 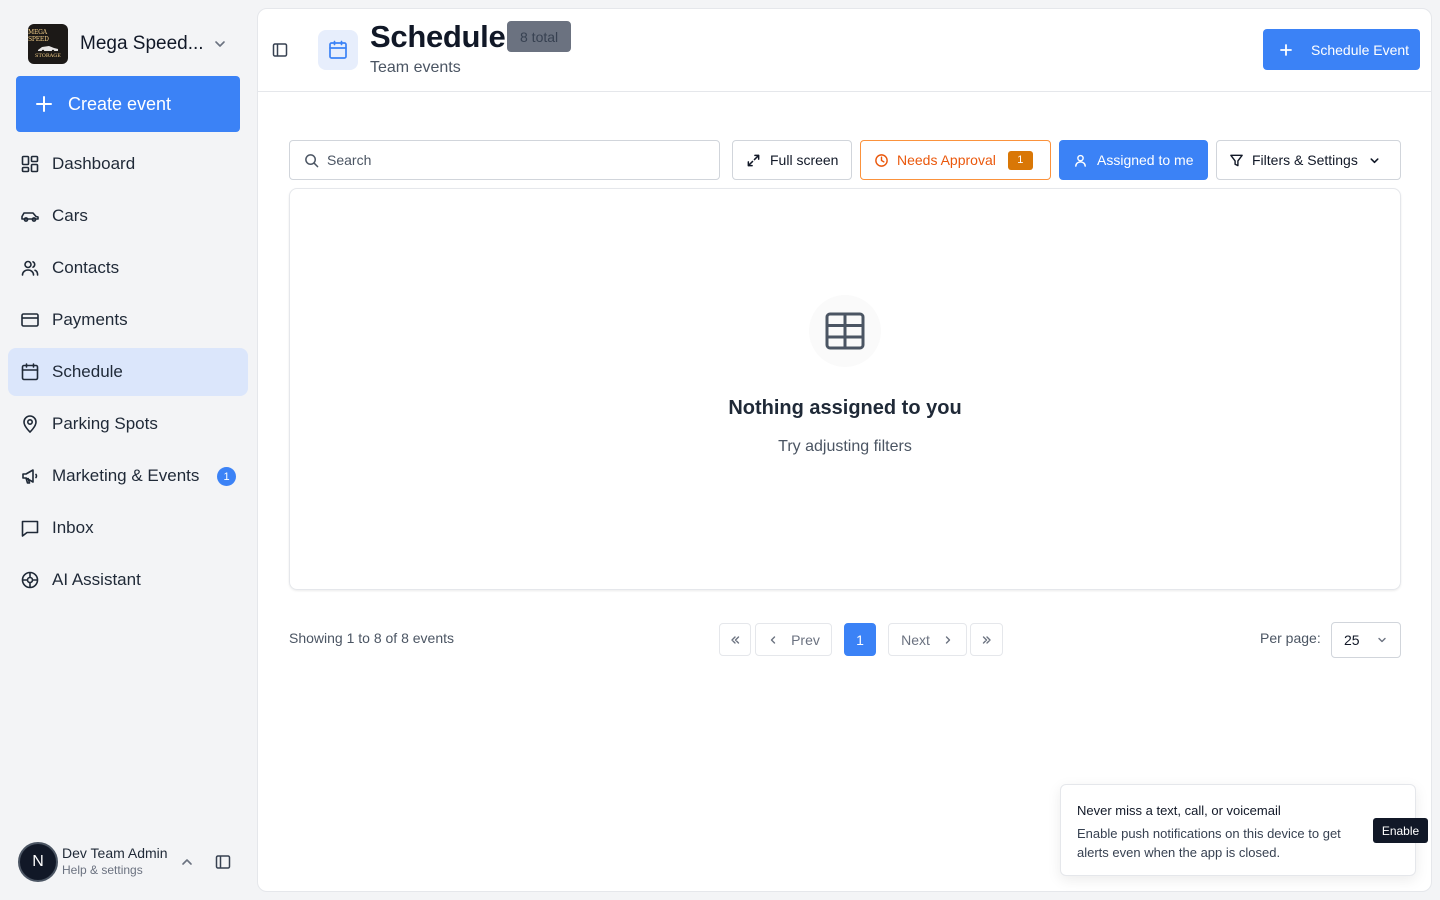 I want to click on prev-label: Prev, so click(x=805, y=639).